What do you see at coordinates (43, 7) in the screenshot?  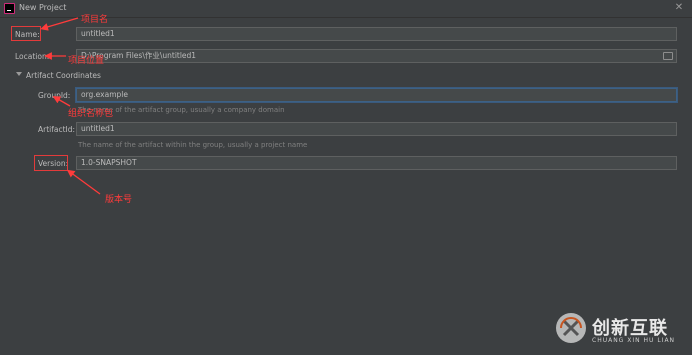 I see `window-title: New Project` at bounding box center [43, 7].